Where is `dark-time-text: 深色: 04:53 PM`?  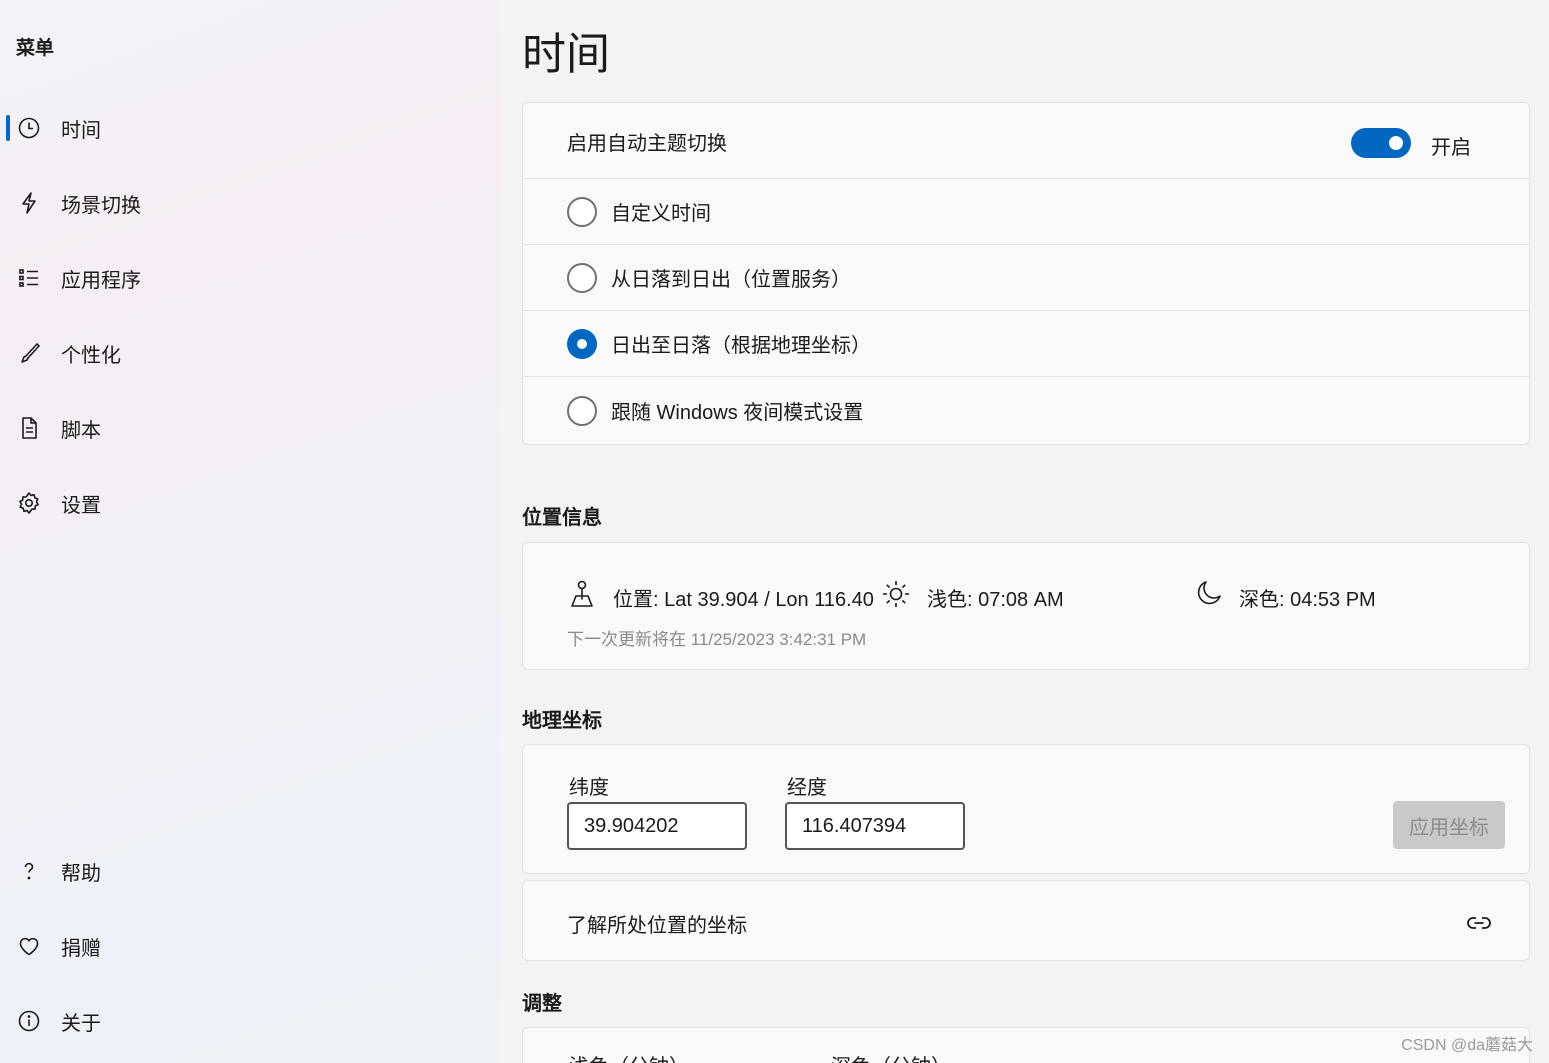 dark-time-text: 深色: 04:53 PM is located at coordinates (1307, 599).